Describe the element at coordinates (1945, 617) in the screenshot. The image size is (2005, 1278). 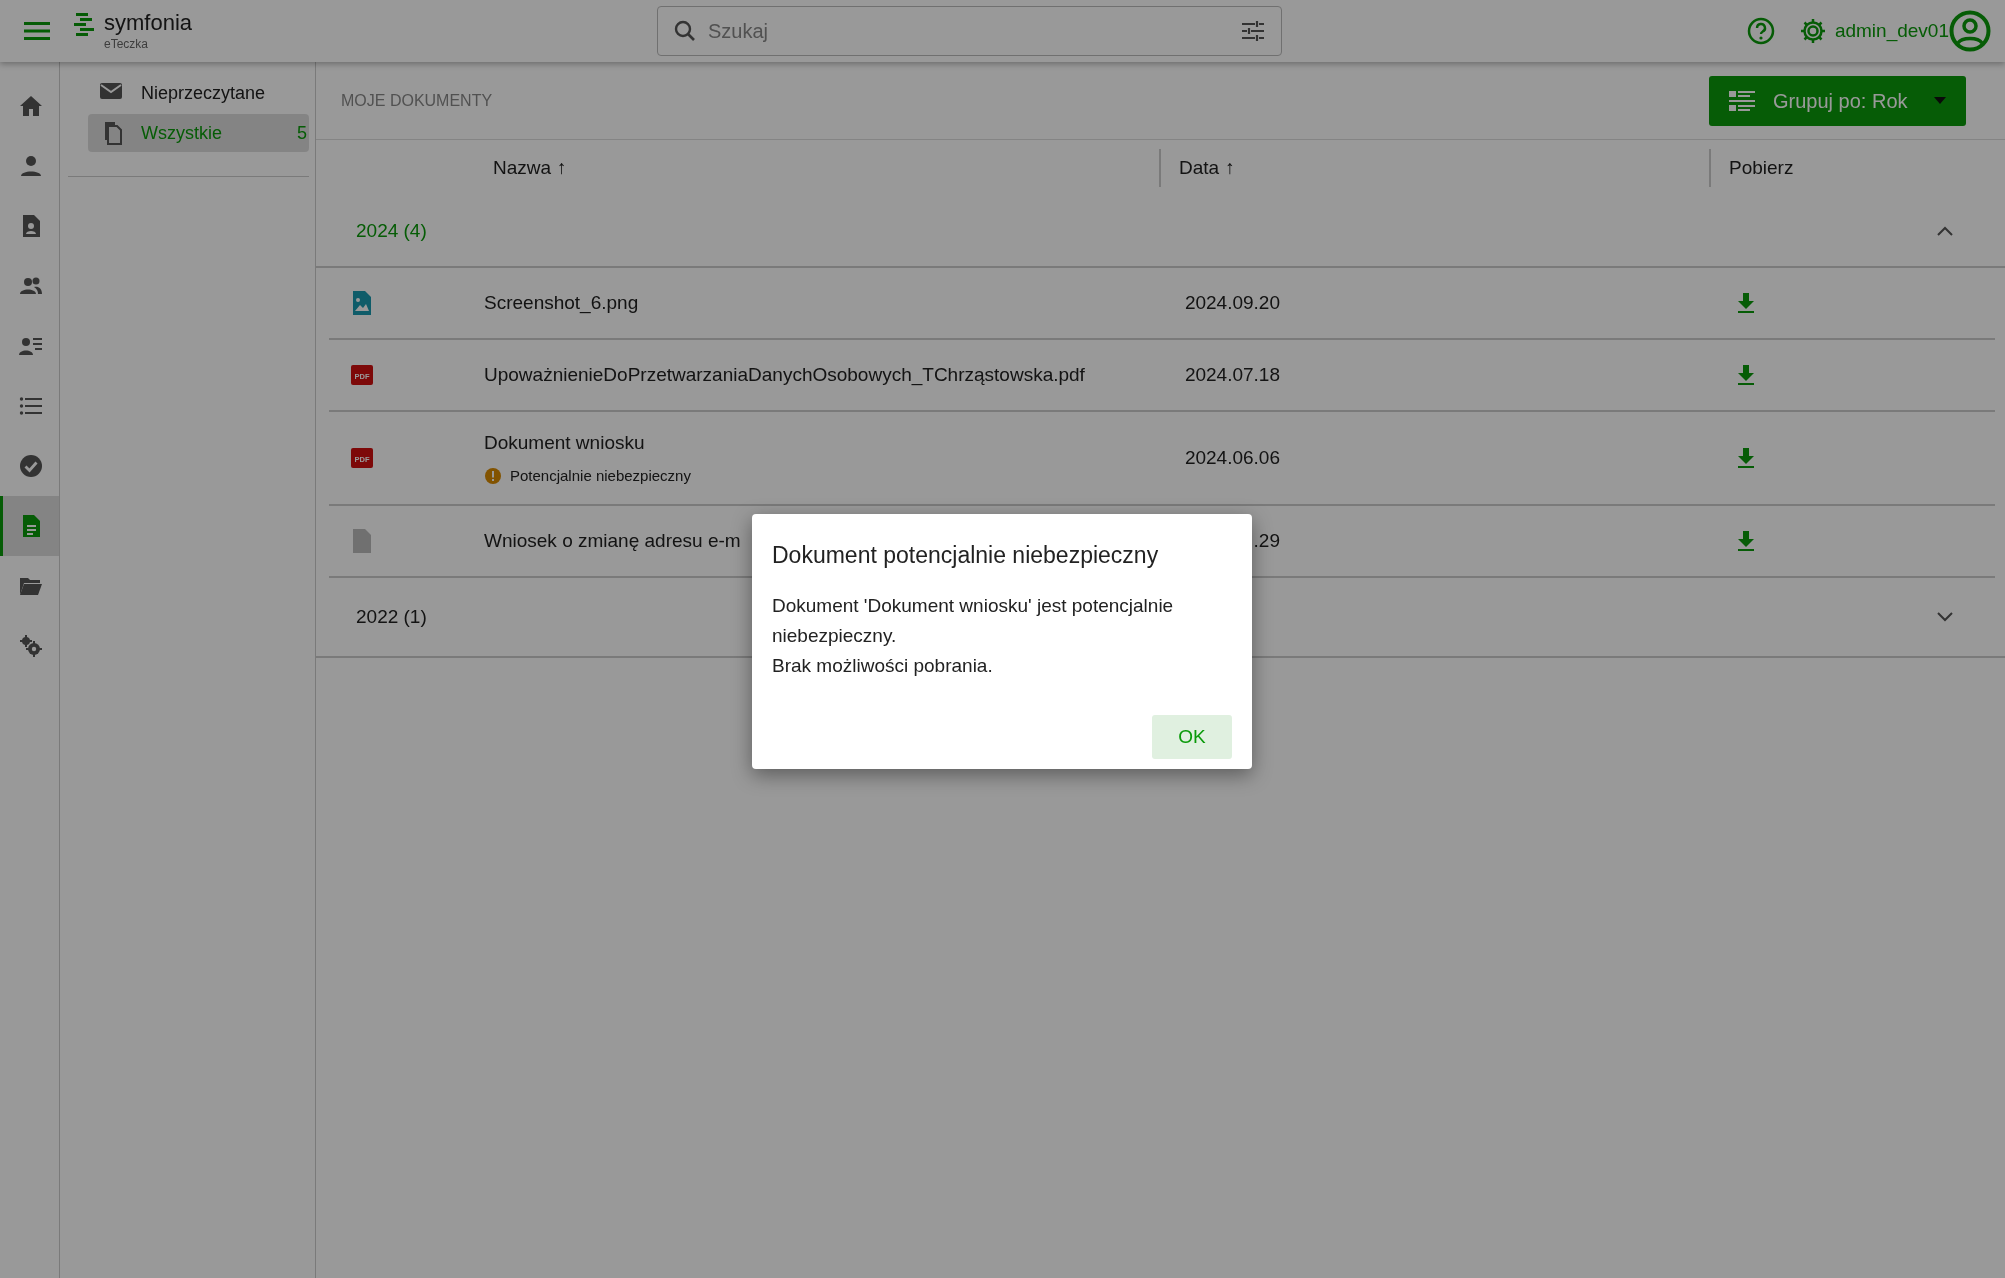
I see `chevron-down-icon` at that location.